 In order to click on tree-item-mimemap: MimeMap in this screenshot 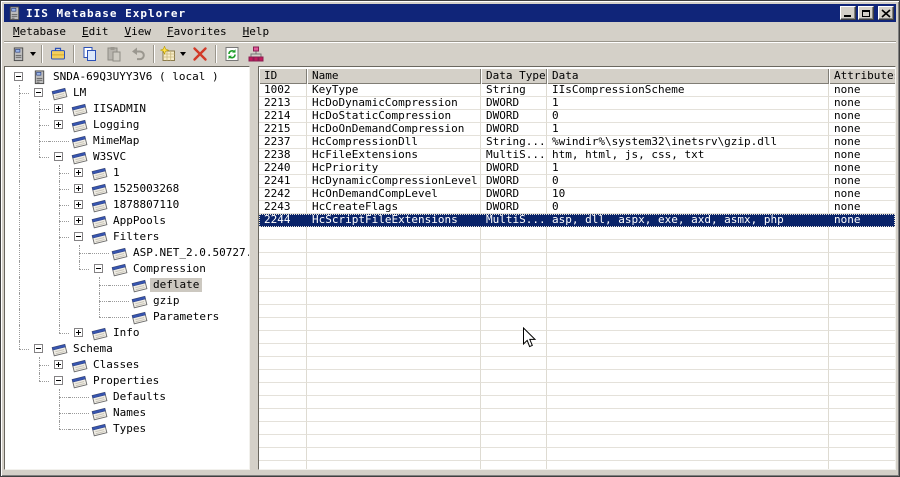, I will do `click(127, 141)`.